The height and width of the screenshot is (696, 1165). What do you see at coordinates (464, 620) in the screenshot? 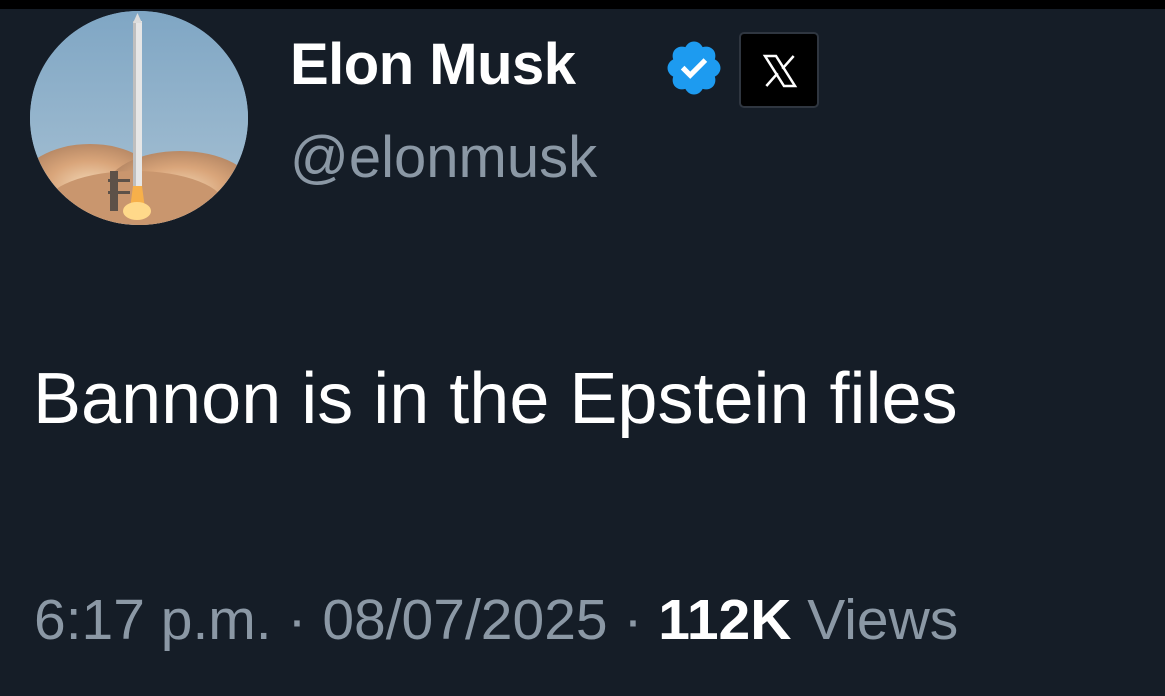
I see `tweet-date: 08/07/2025` at bounding box center [464, 620].